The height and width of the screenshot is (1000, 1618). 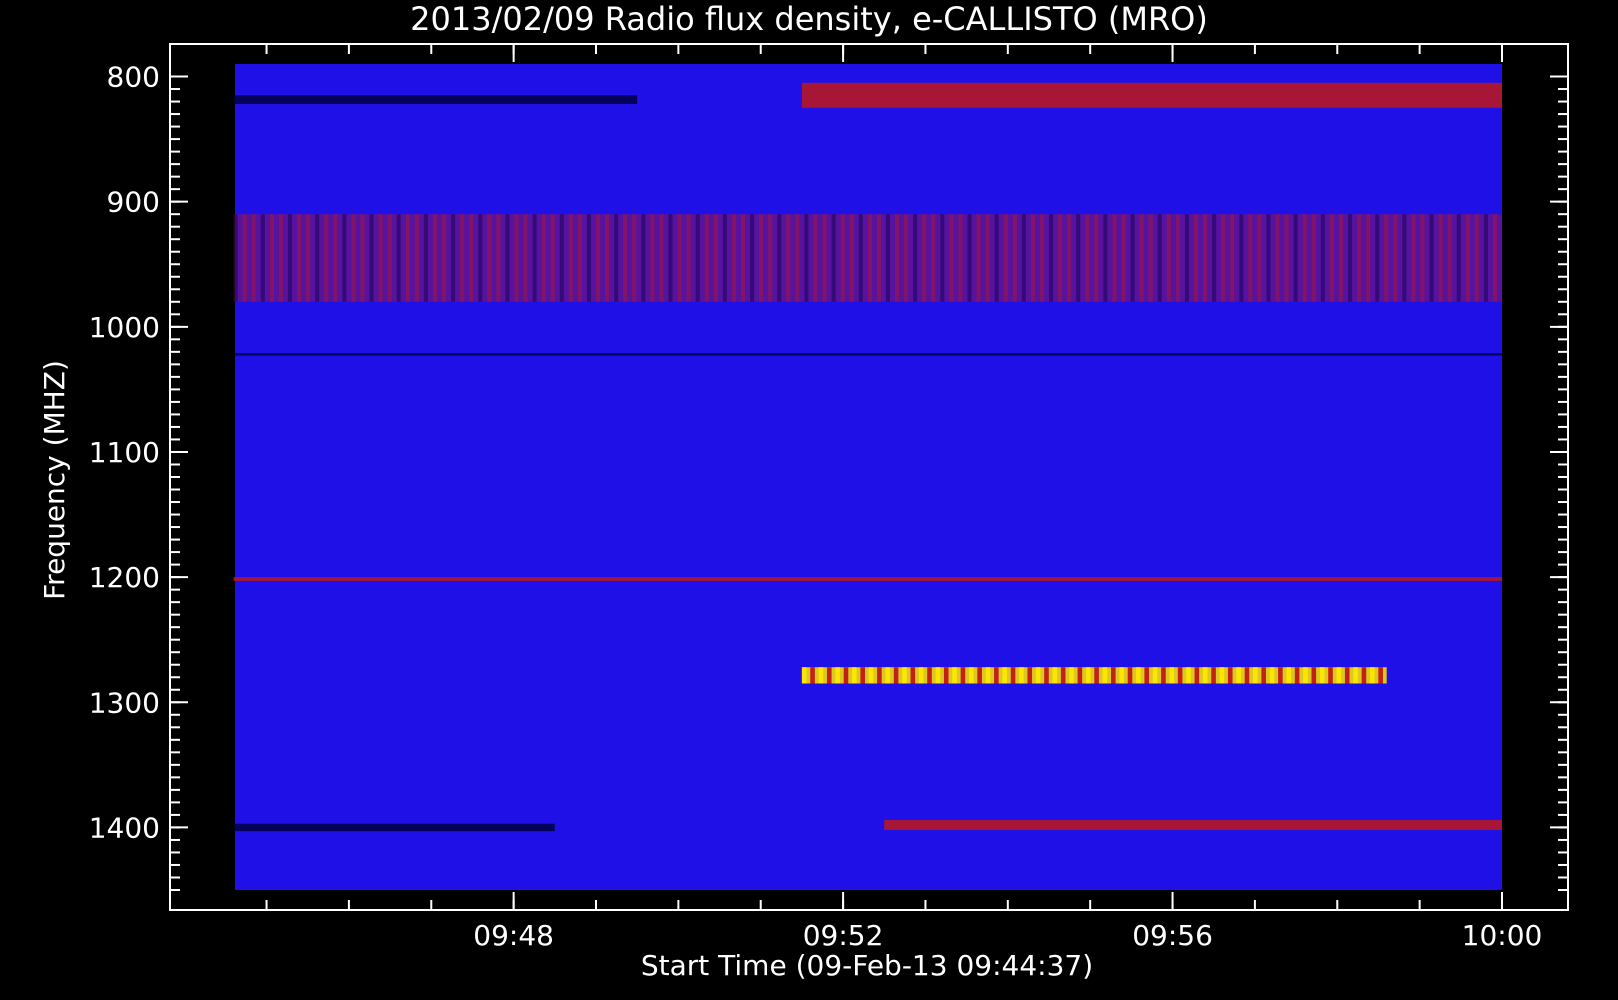 What do you see at coordinates (843, 935) in the screenshot?
I see `x-tick-label: 09:52` at bounding box center [843, 935].